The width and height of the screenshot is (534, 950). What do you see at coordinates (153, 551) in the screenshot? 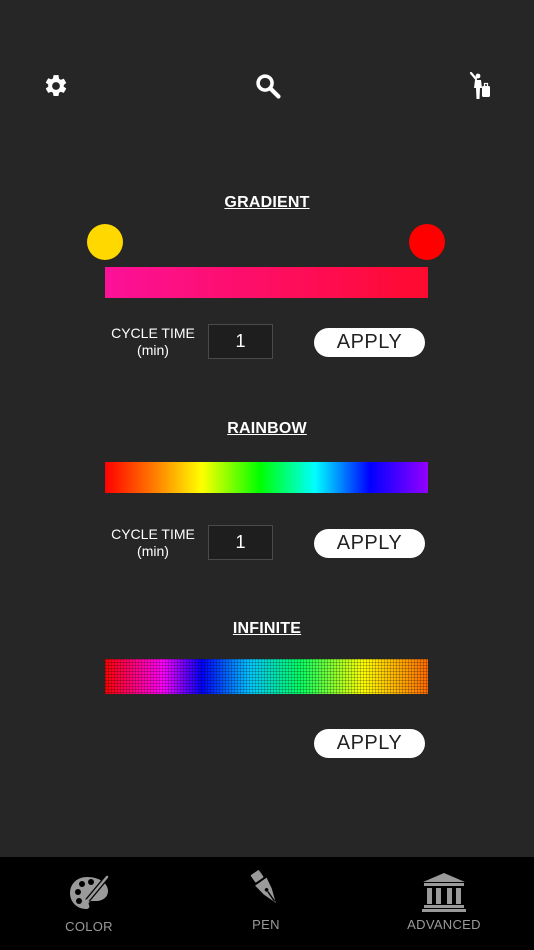
I see `rainbow-cycle-label-line2: (min)` at bounding box center [153, 551].